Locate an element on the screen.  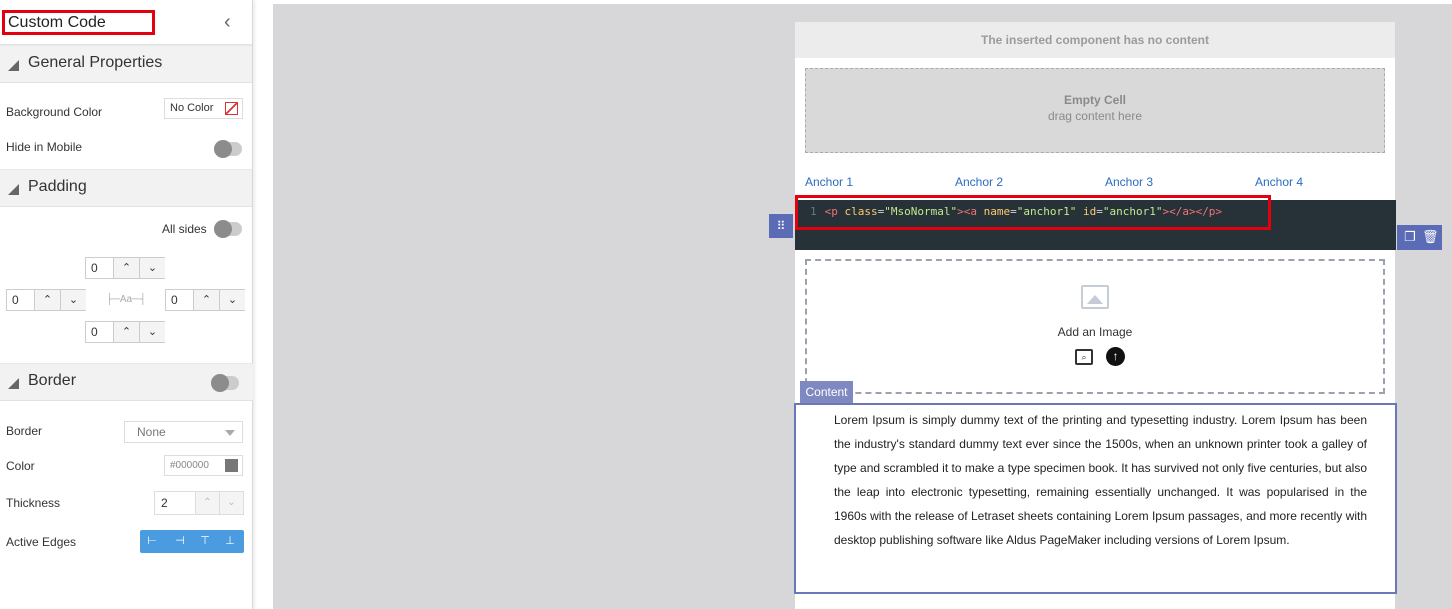
edge-right-icon: ⊣ is located at coordinates (180, 541).